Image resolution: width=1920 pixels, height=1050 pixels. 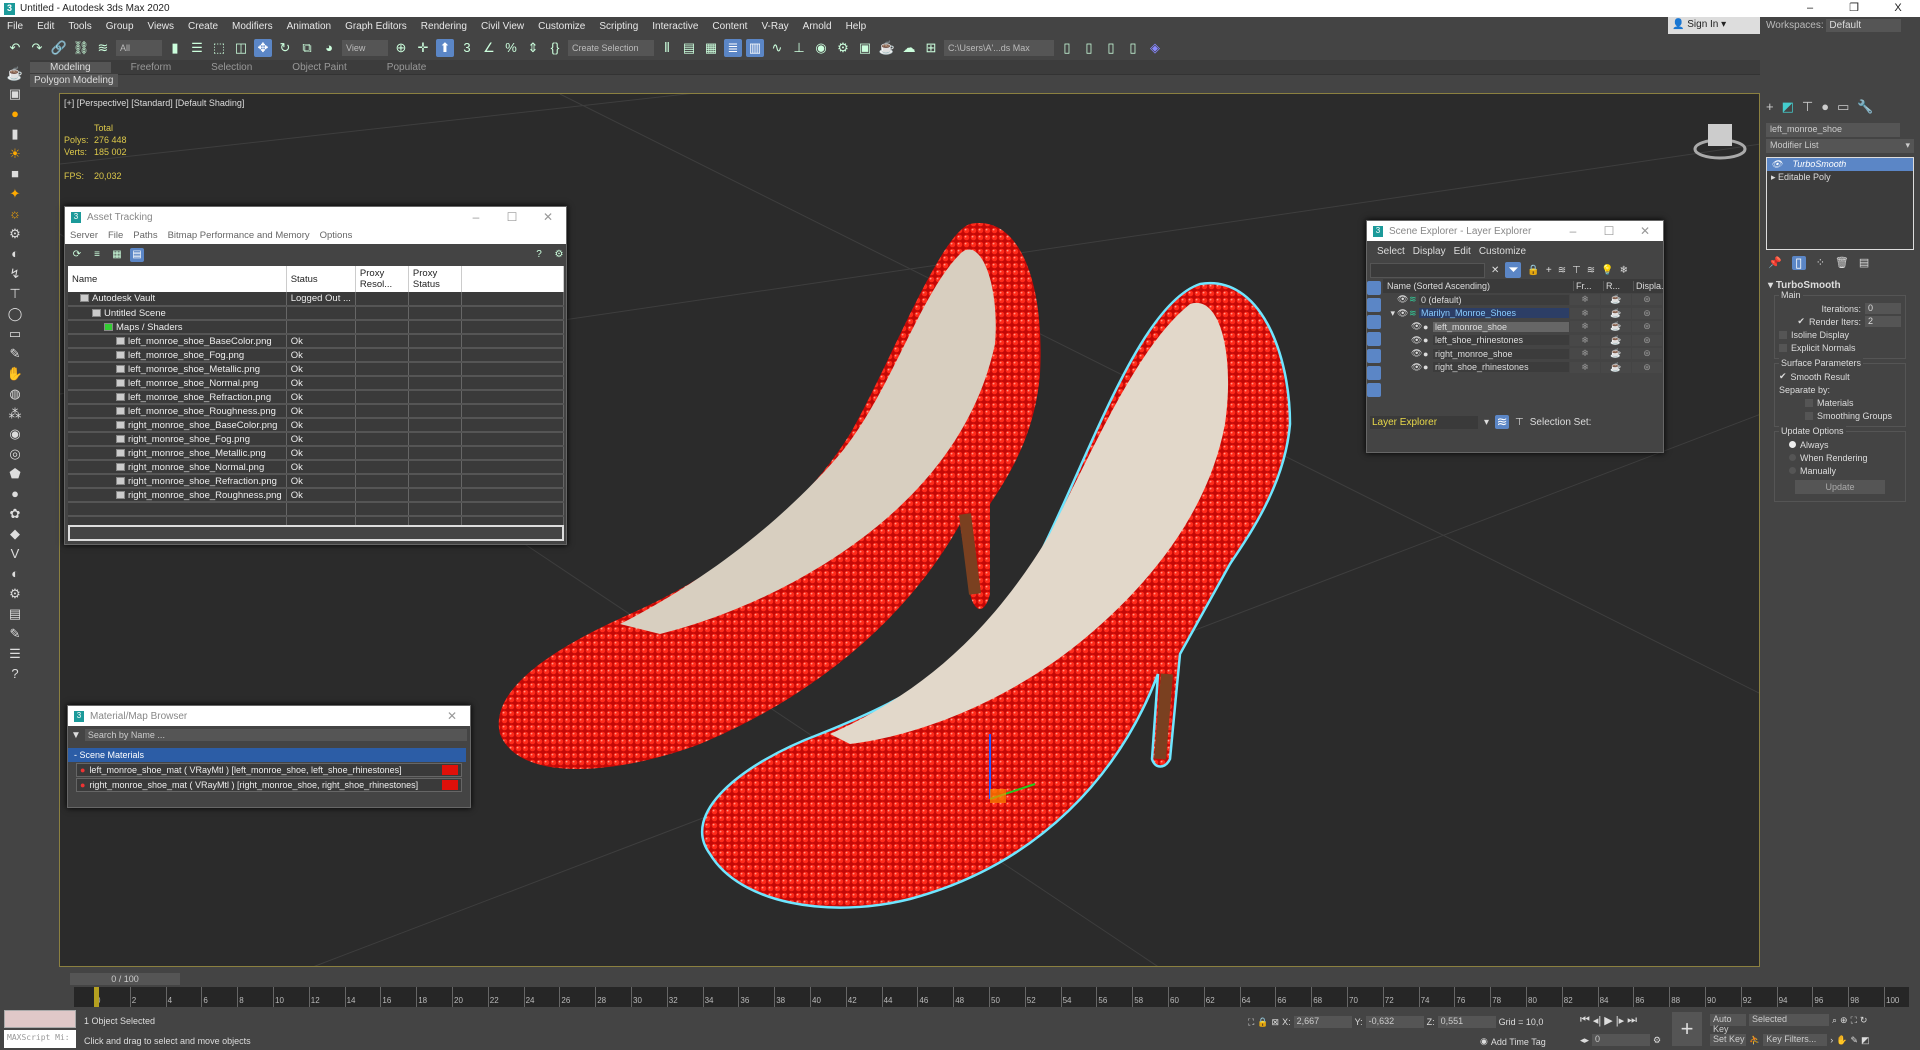 What do you see at coordinates (231, 67) in the screenshot?
I see `tab-selection: Selection` at bounding box center [231, 67].